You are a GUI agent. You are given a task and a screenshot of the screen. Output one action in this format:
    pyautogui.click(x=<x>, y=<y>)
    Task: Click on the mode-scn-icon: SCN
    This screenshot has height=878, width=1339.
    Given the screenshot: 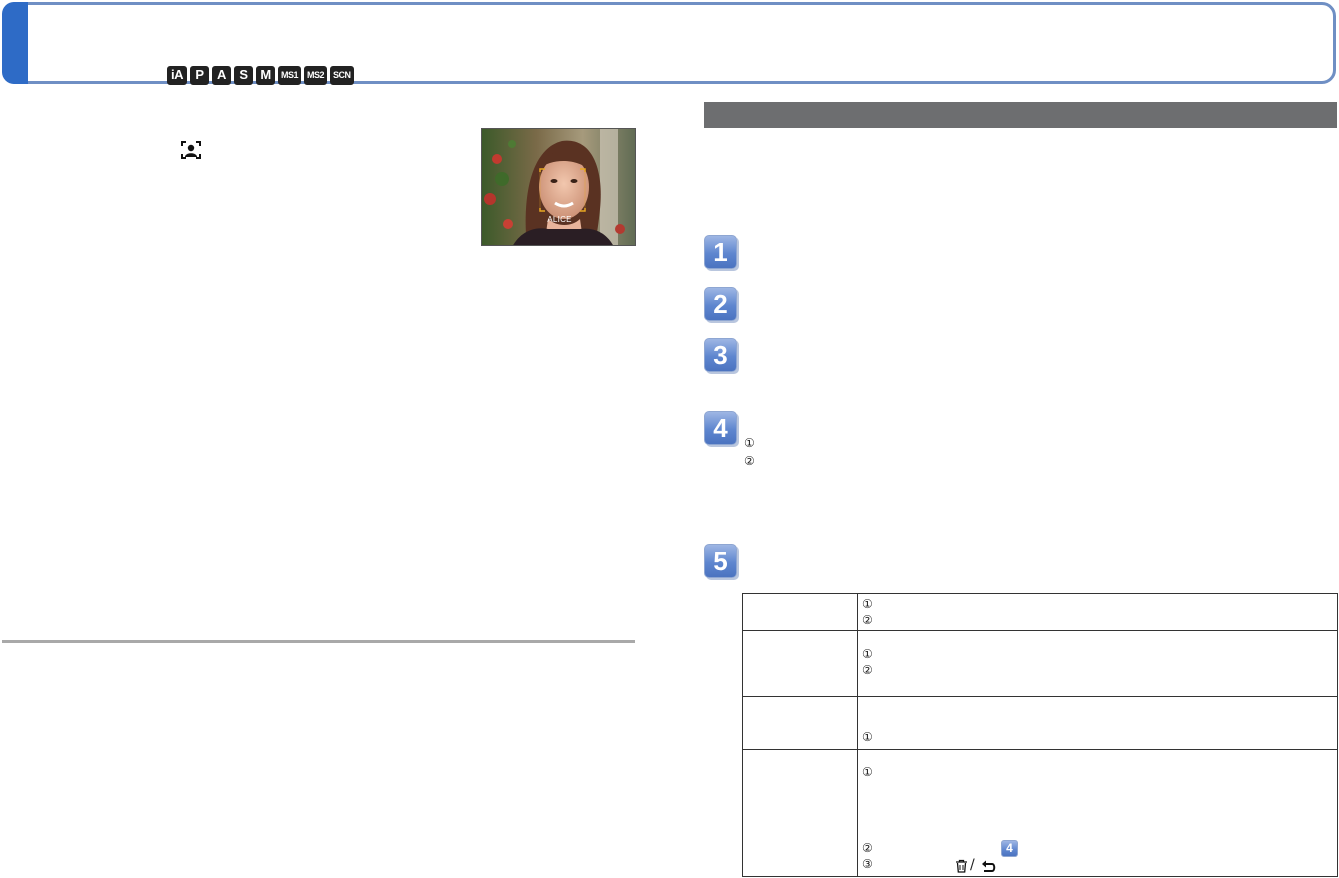 What is the action you would take?
    pyautogui.click(x=342, y=75)
    